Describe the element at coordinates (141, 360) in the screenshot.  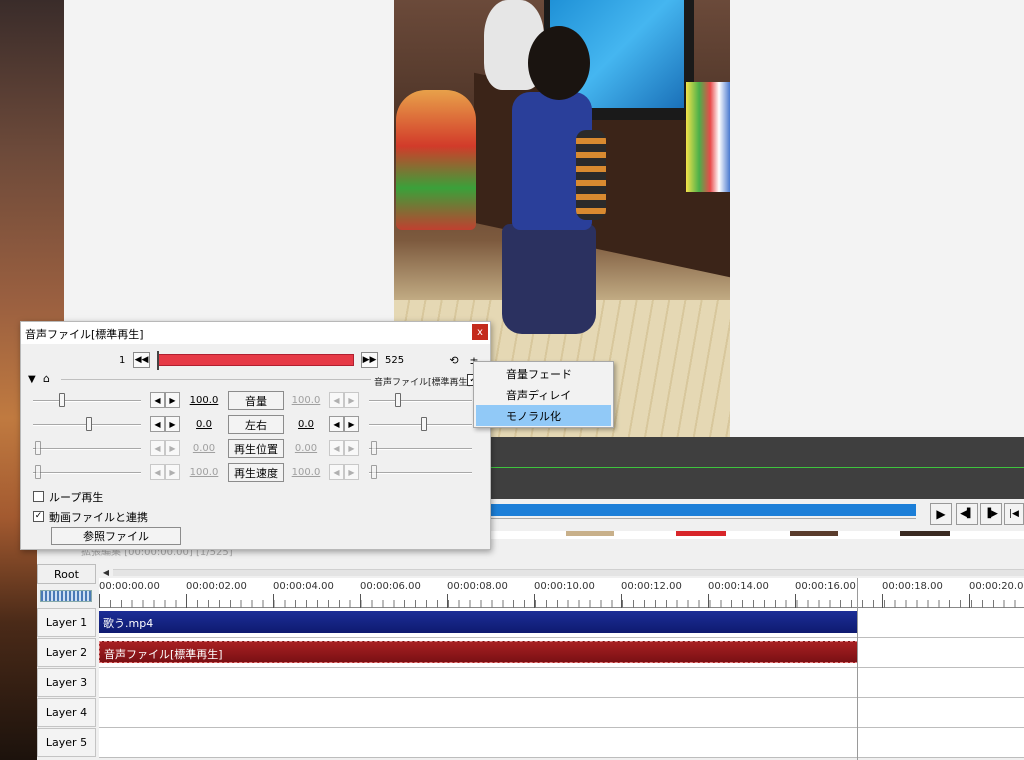
I see `frame-first-button: ◀◀` at that location.